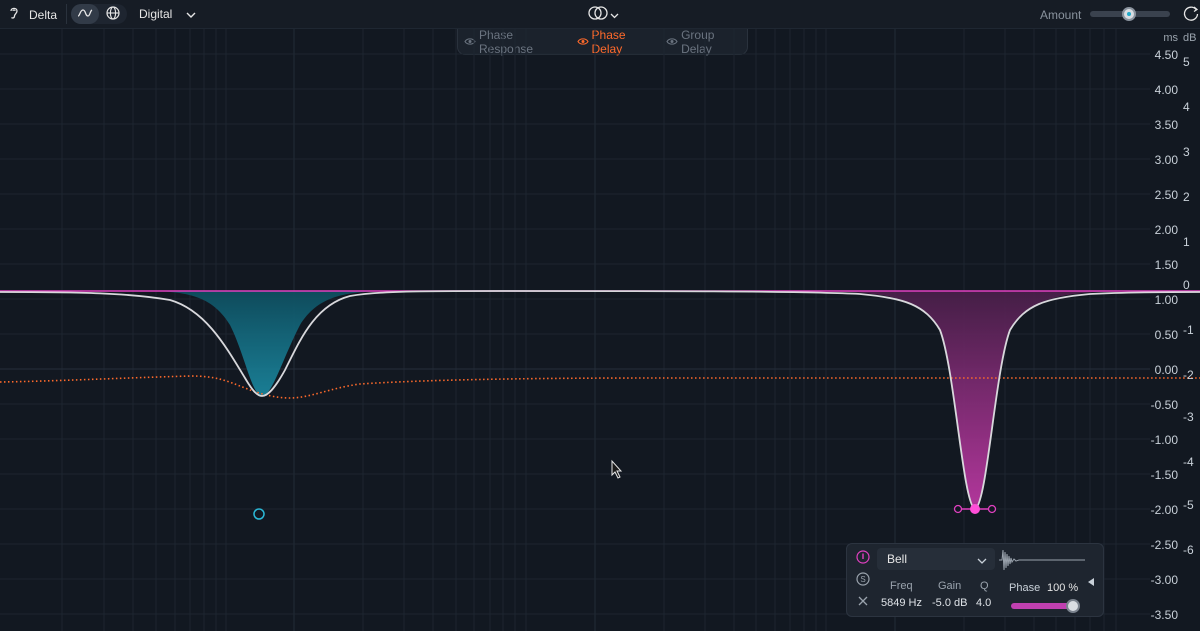  Describe the element at coordinates (1166, 370) in the screenshot. I see `ms-tick: 0.00` at that location.